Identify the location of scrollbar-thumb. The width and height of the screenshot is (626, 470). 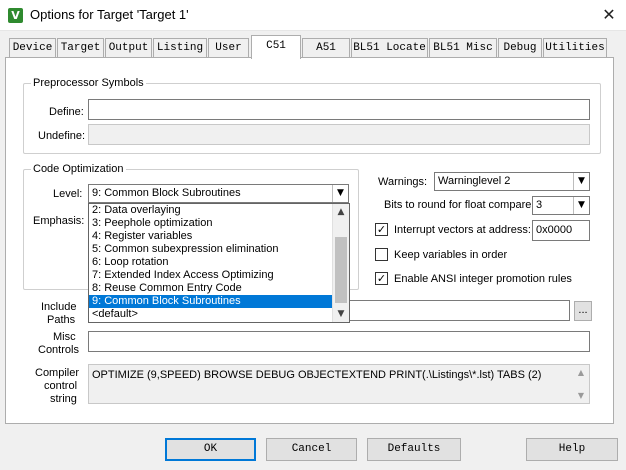
(341, 270).